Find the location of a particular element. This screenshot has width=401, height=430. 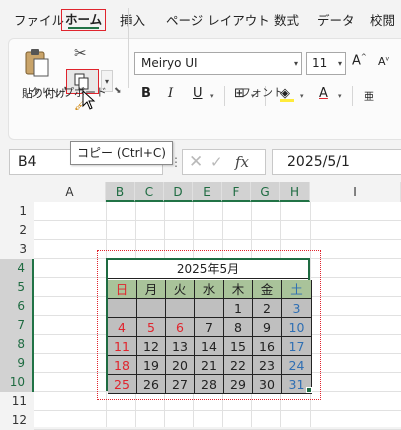

calendar-day: 7 is located at coordinates (209, 327).